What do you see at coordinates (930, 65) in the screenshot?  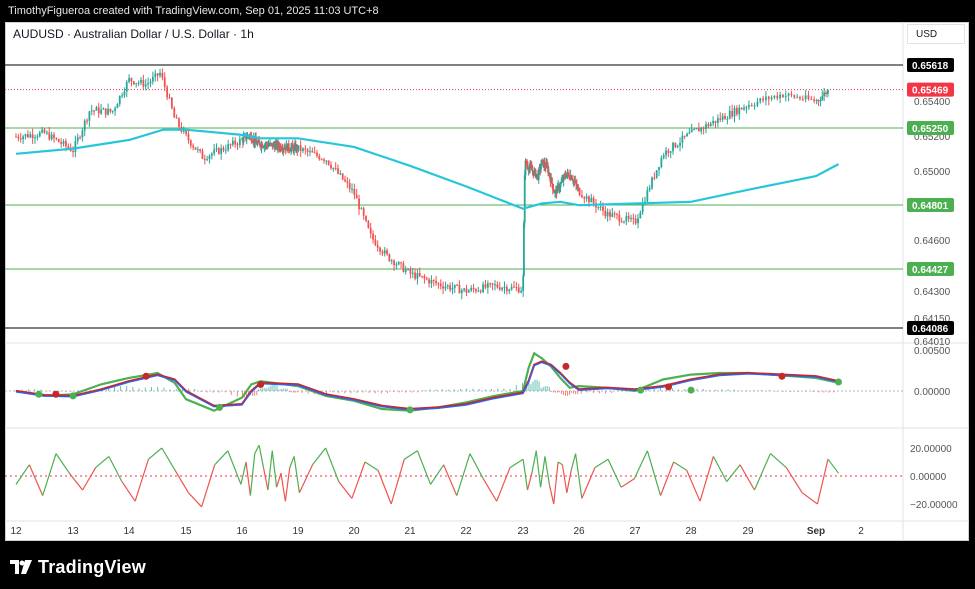 I see `level-price-tag: 0.65618` at bounding box center [930, 65].